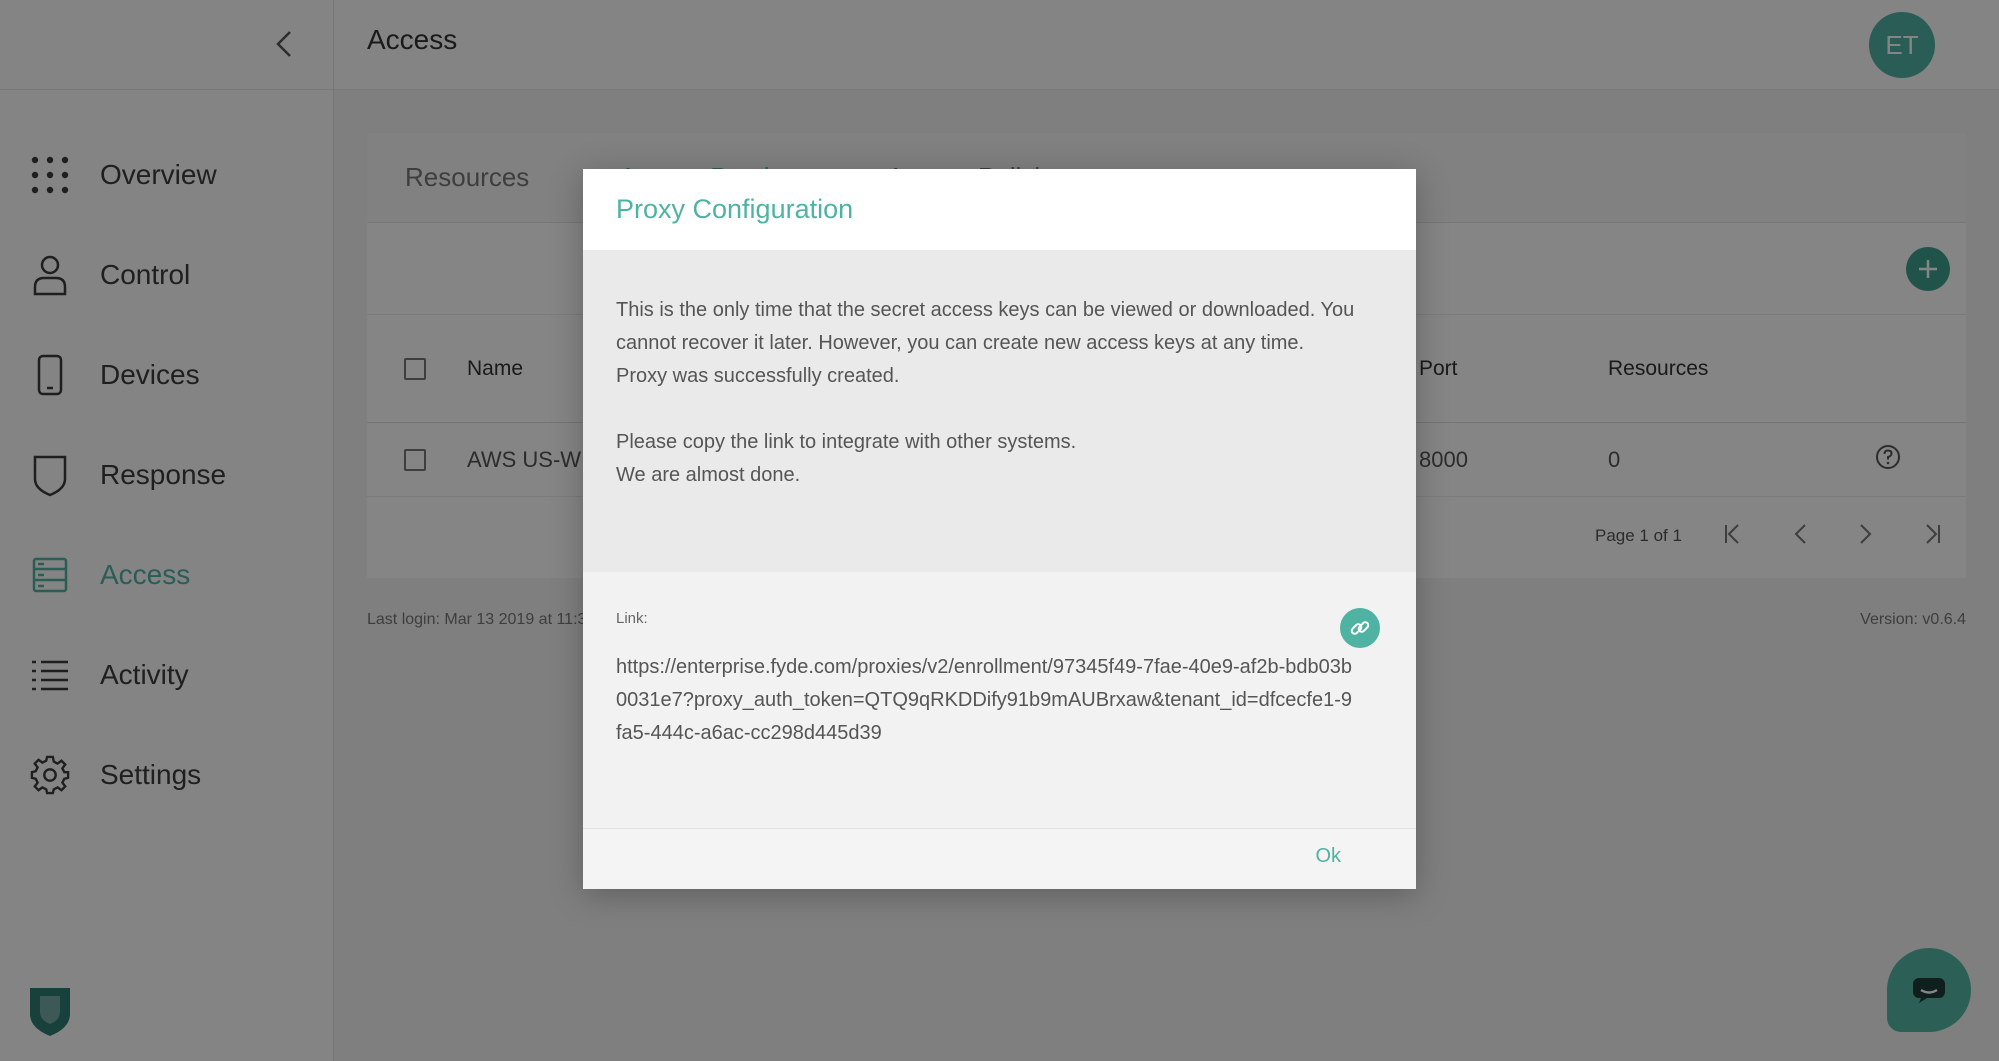  I want to click on link-icon, so click(1360, 628).